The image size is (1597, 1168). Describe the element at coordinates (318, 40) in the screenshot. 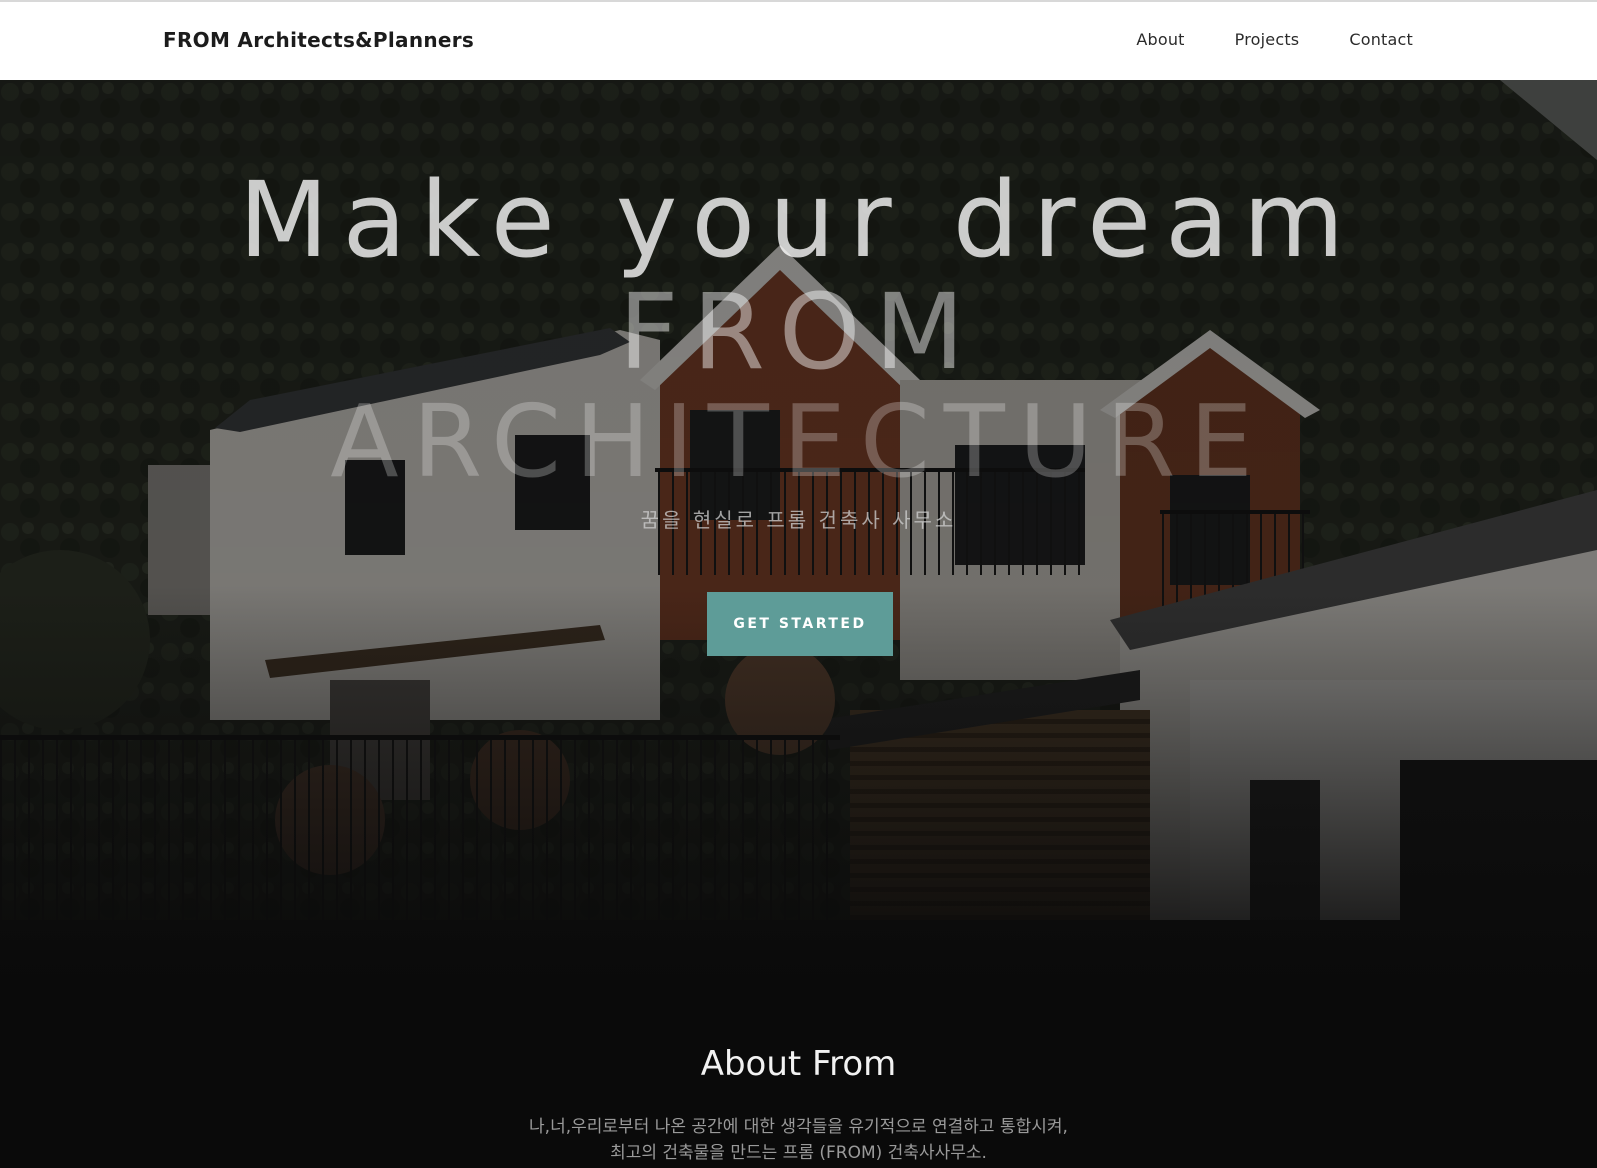

I see `brand-logo-link: FROM Architects&Planners` at that location.